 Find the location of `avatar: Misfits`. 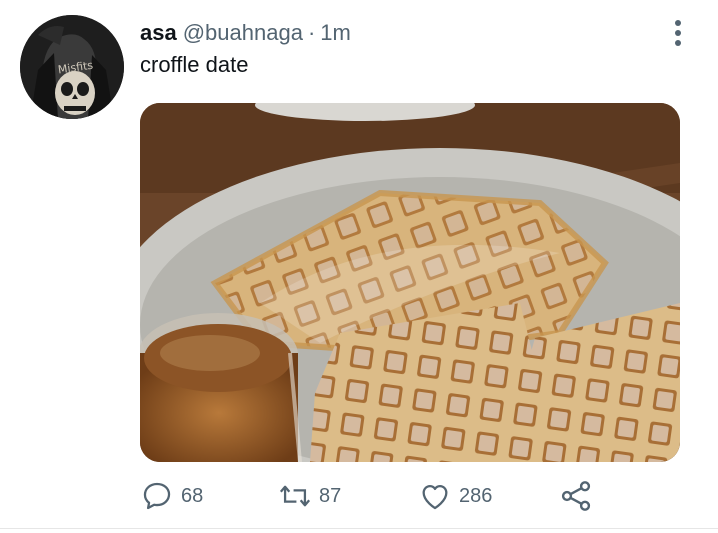

avatar: Misfits is located at coordinates (72, 67).